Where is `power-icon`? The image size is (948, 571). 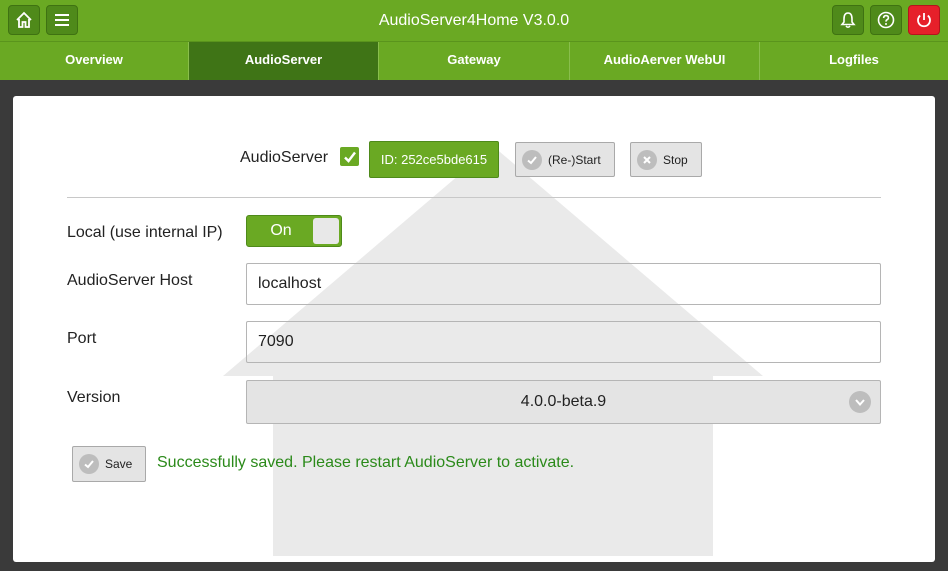 power-icon is located at coordinates (924, 20).